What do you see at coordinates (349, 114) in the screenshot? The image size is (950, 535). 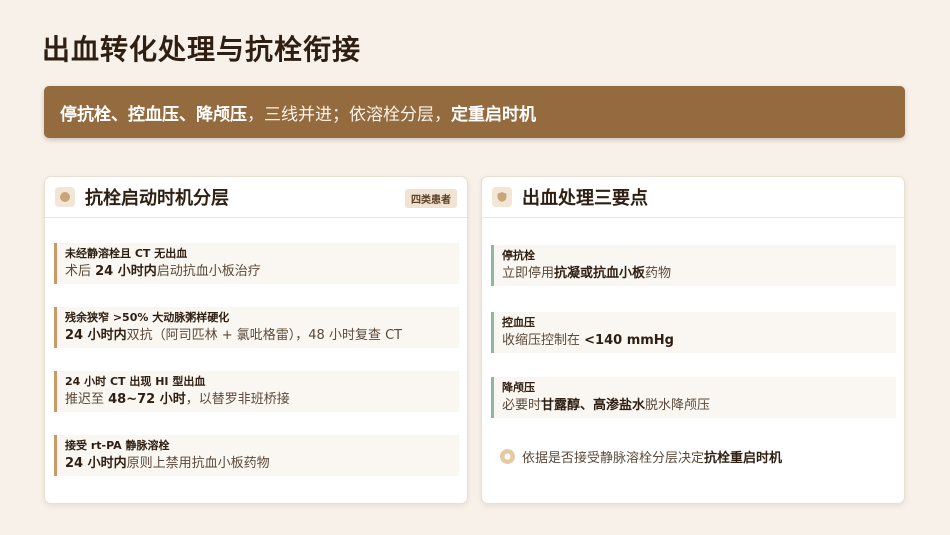 I see `banner-text: ，三线并进；依溶栓分层，` at bounding box center [349, 114].